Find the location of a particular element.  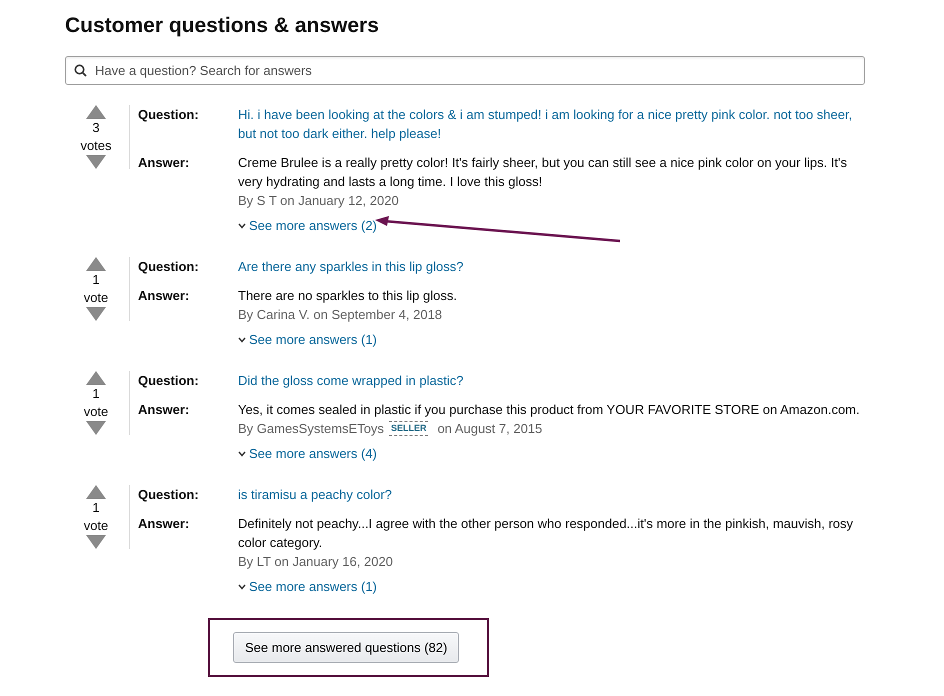

answer-text: There are no sparkles to this lip gloss. is located at coordinates (348, 296).